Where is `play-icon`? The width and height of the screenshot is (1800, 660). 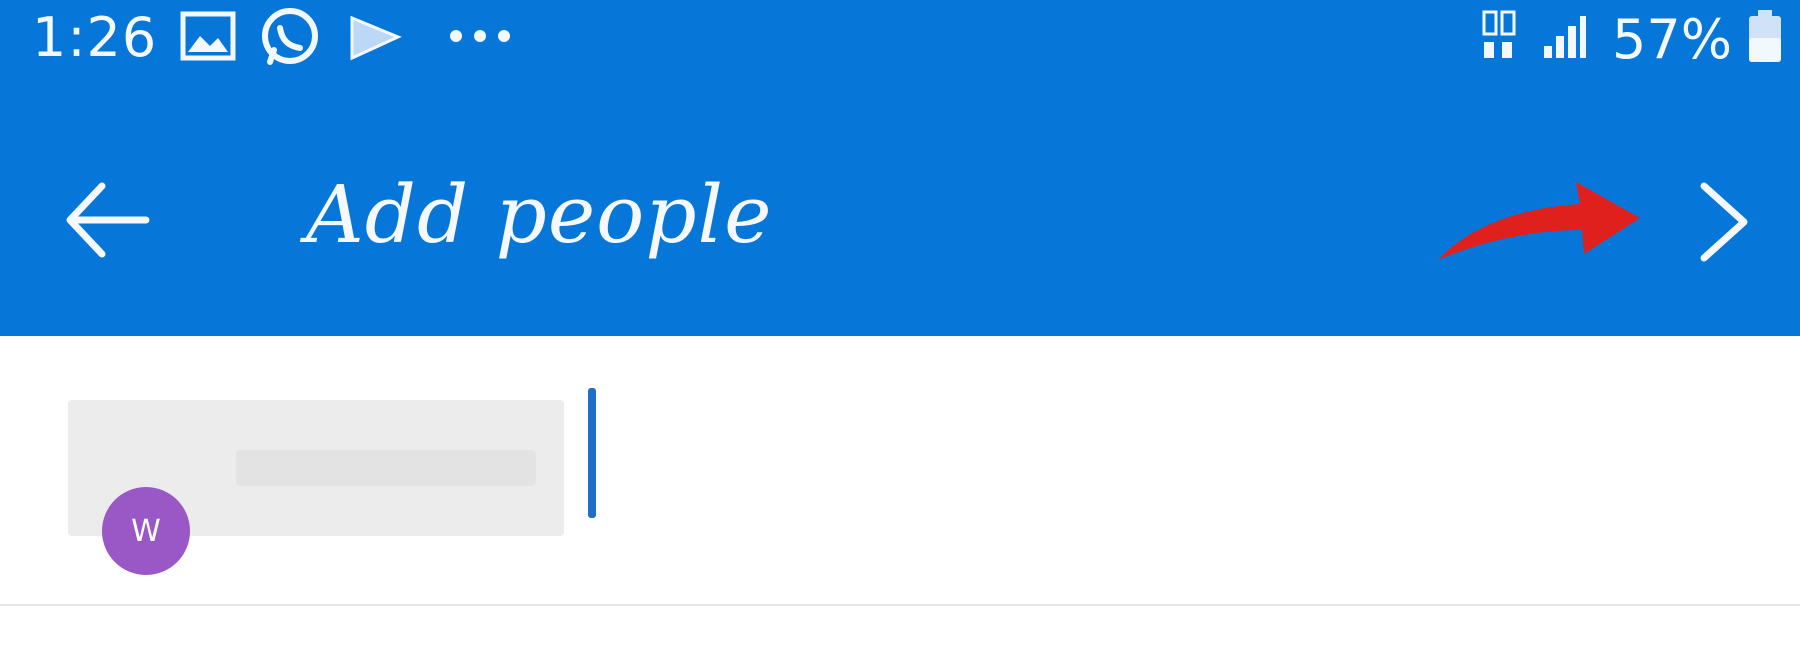 play-icon is located at coordinates (374, 37).